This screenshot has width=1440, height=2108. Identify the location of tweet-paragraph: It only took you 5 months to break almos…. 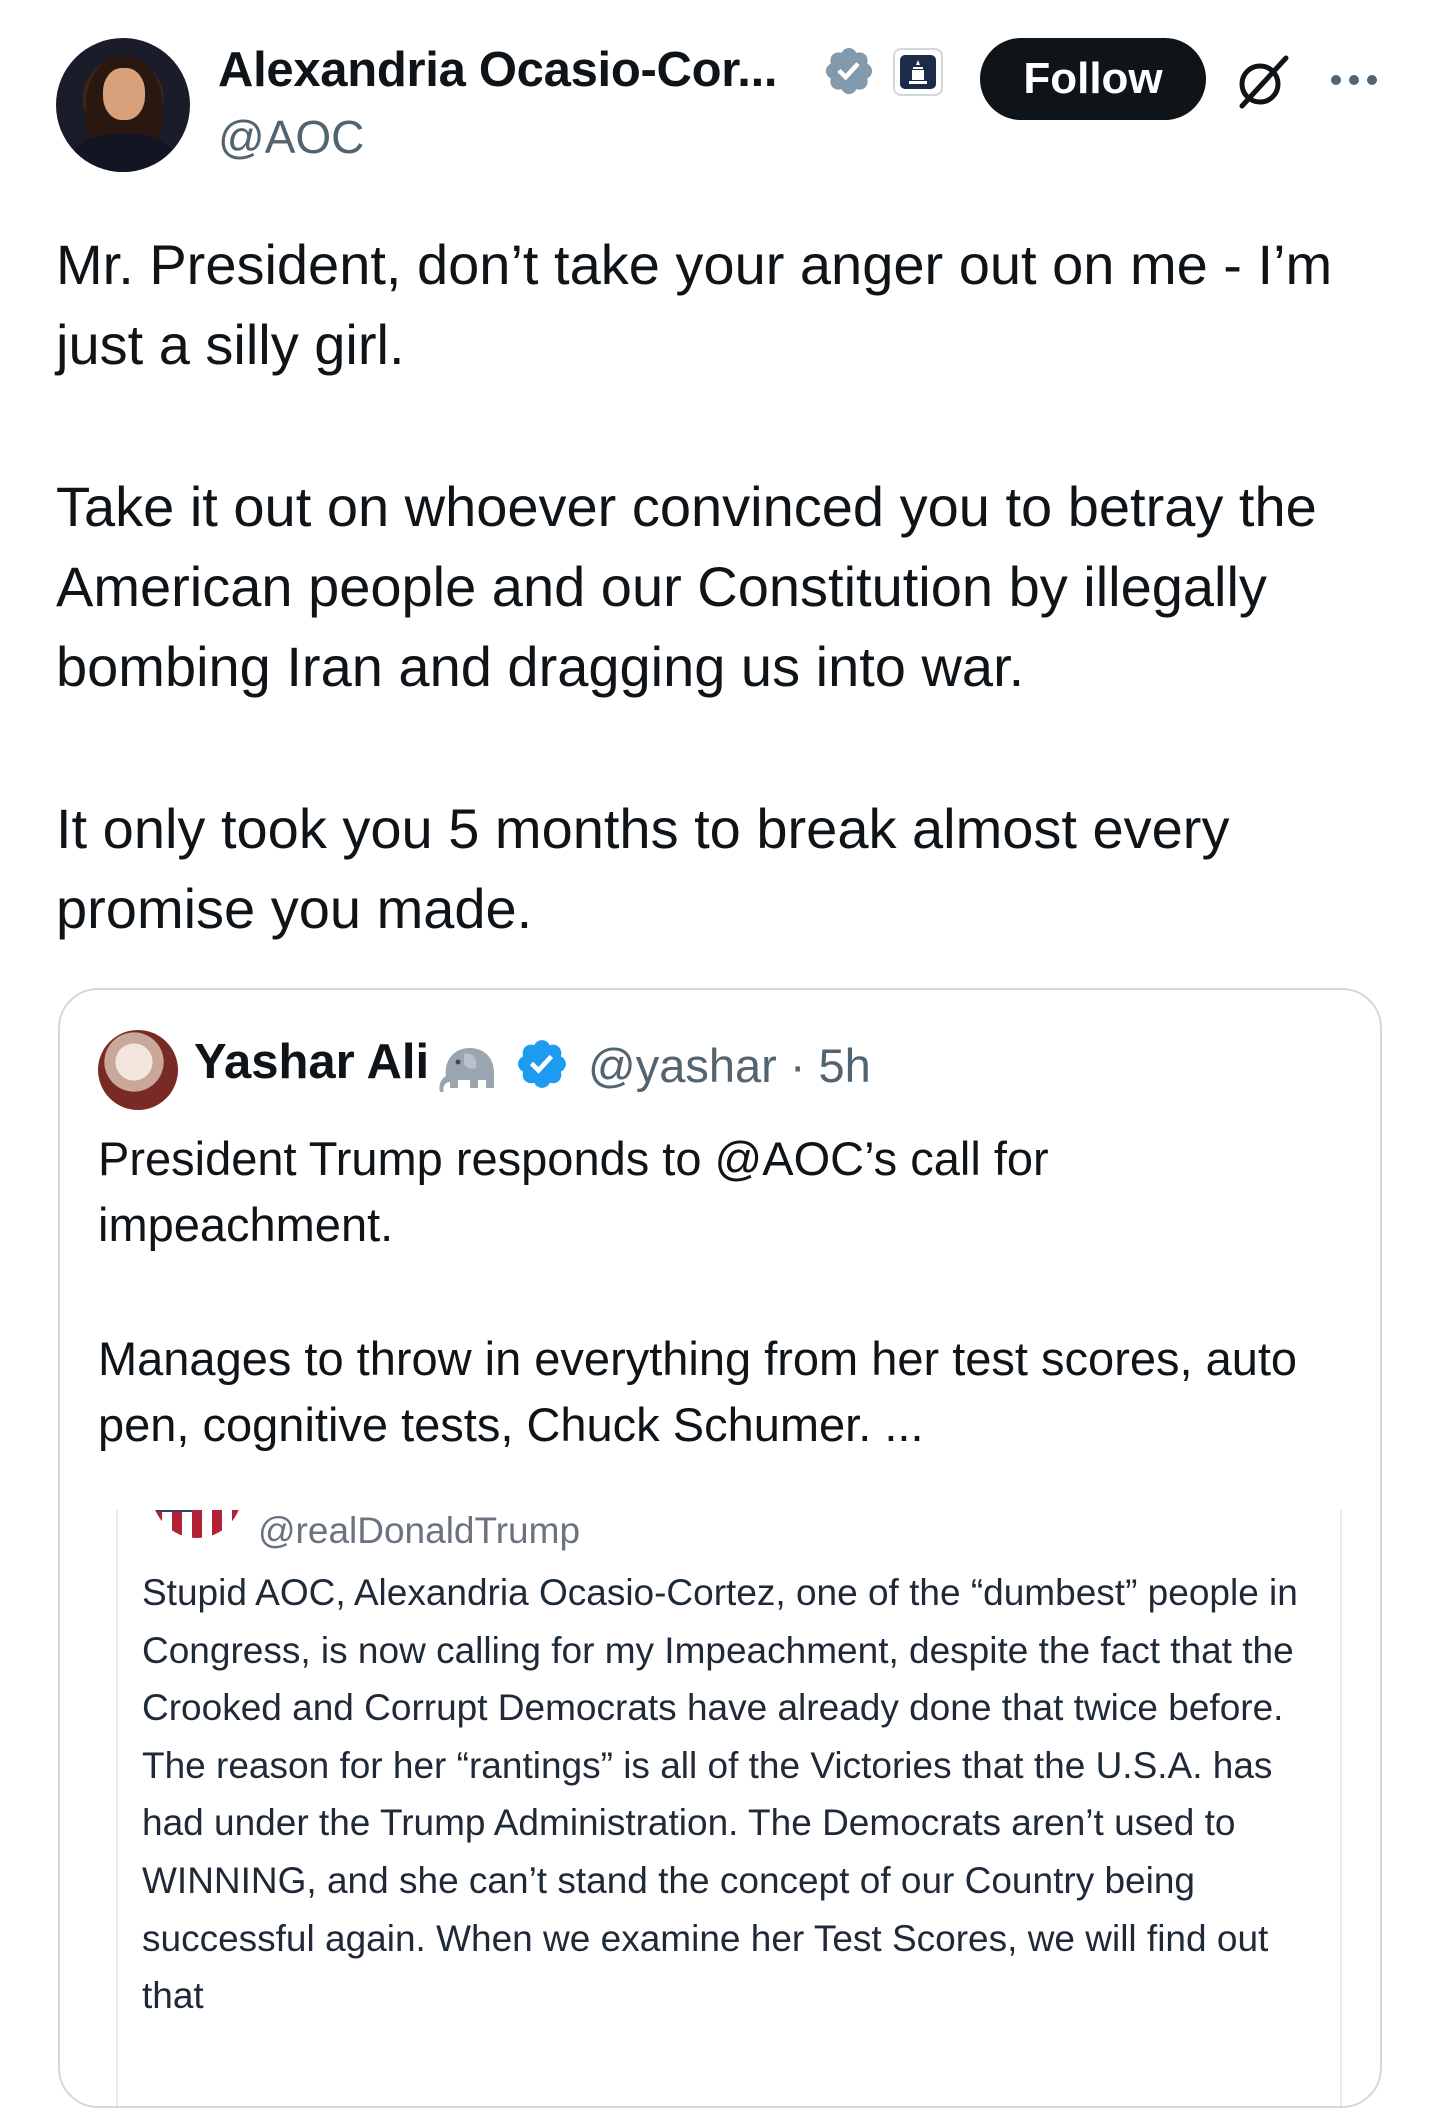
(643, 868).